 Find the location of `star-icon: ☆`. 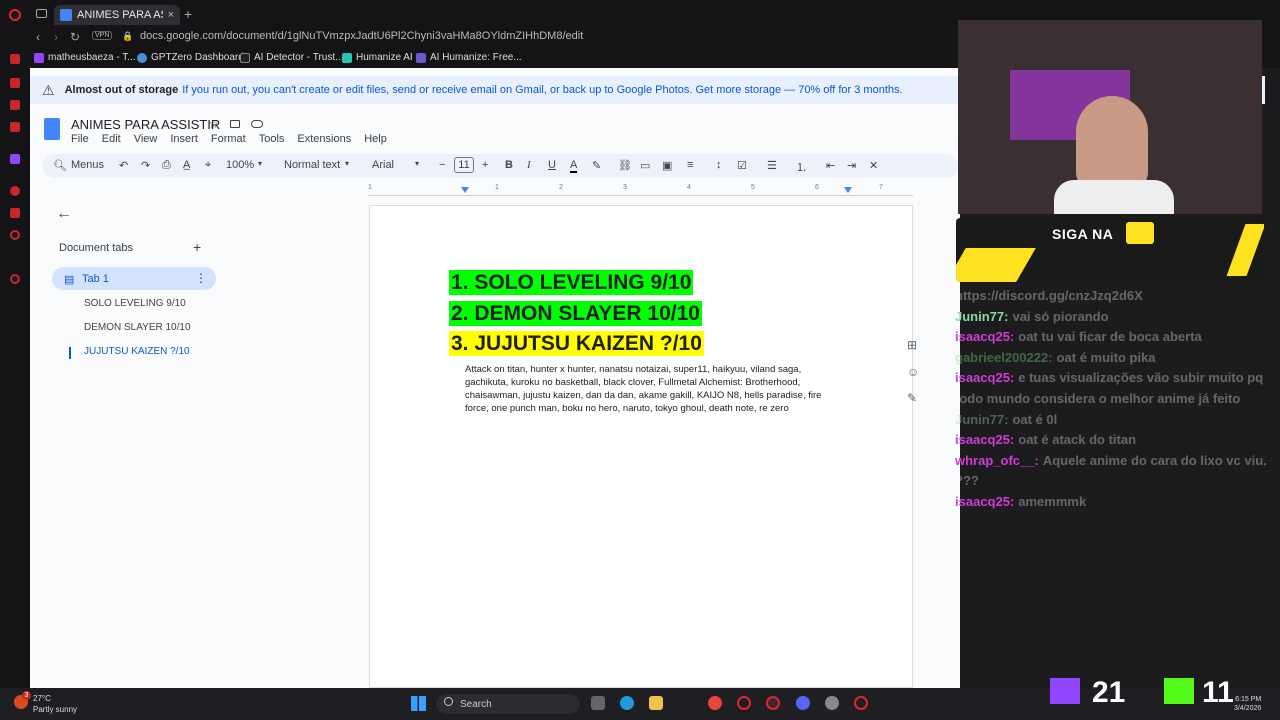

star-icon: ☆ is located at coordinates (213, 124).